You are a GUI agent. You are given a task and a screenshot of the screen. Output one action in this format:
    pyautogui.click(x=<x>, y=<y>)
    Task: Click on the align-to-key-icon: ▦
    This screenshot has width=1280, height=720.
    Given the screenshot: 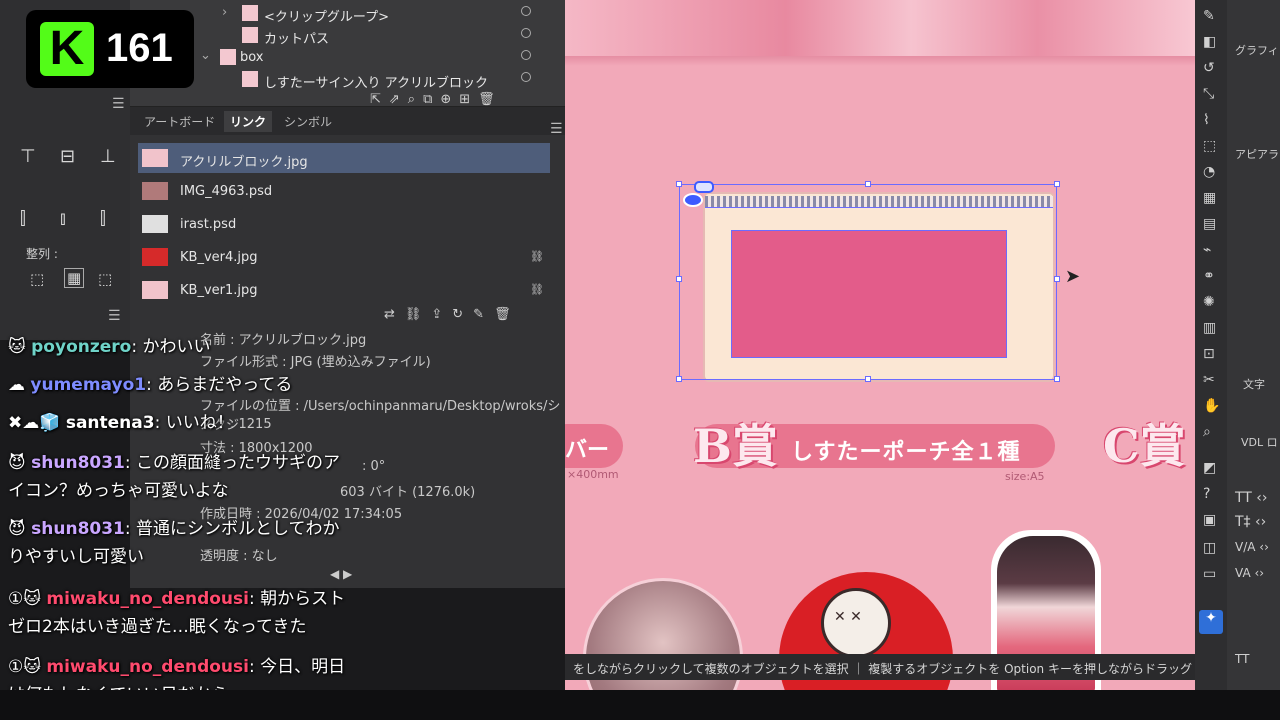 What is the action you would take?
    pyautogui.click(x=74, y=278)
    